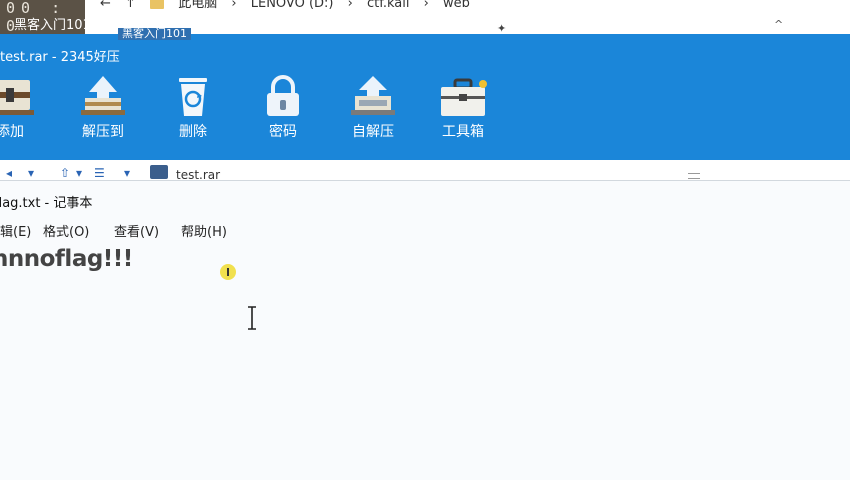 This screenshot has height=480, width=850. I want to click on menu-view: 查看(V), so click(136, 230).